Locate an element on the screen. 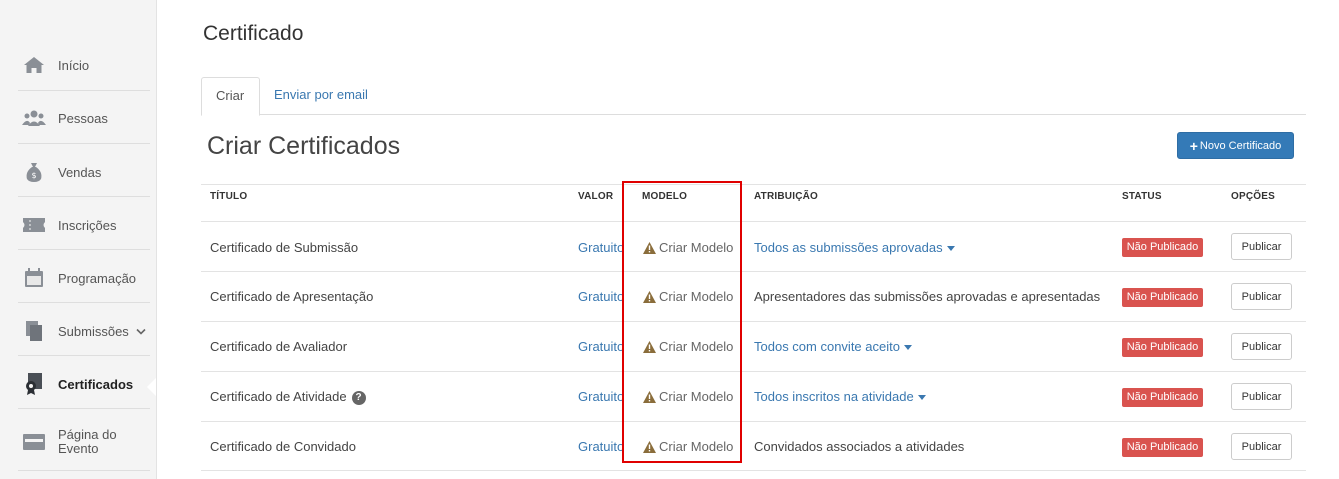 The width and height of the screenshot is (1339, 479). new-certificate-label: Novo Certificado is located at coordinates (1240, 145).